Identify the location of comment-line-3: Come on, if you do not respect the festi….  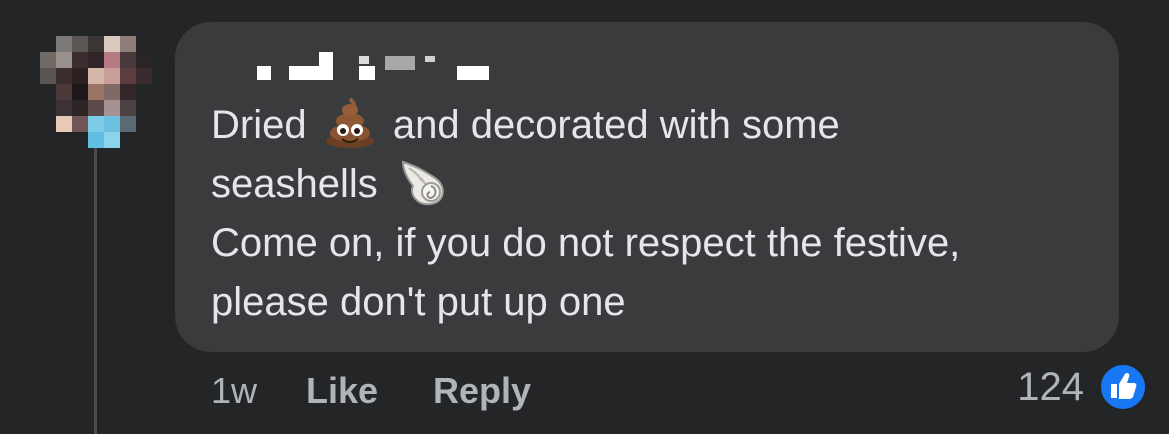
(656, 243).